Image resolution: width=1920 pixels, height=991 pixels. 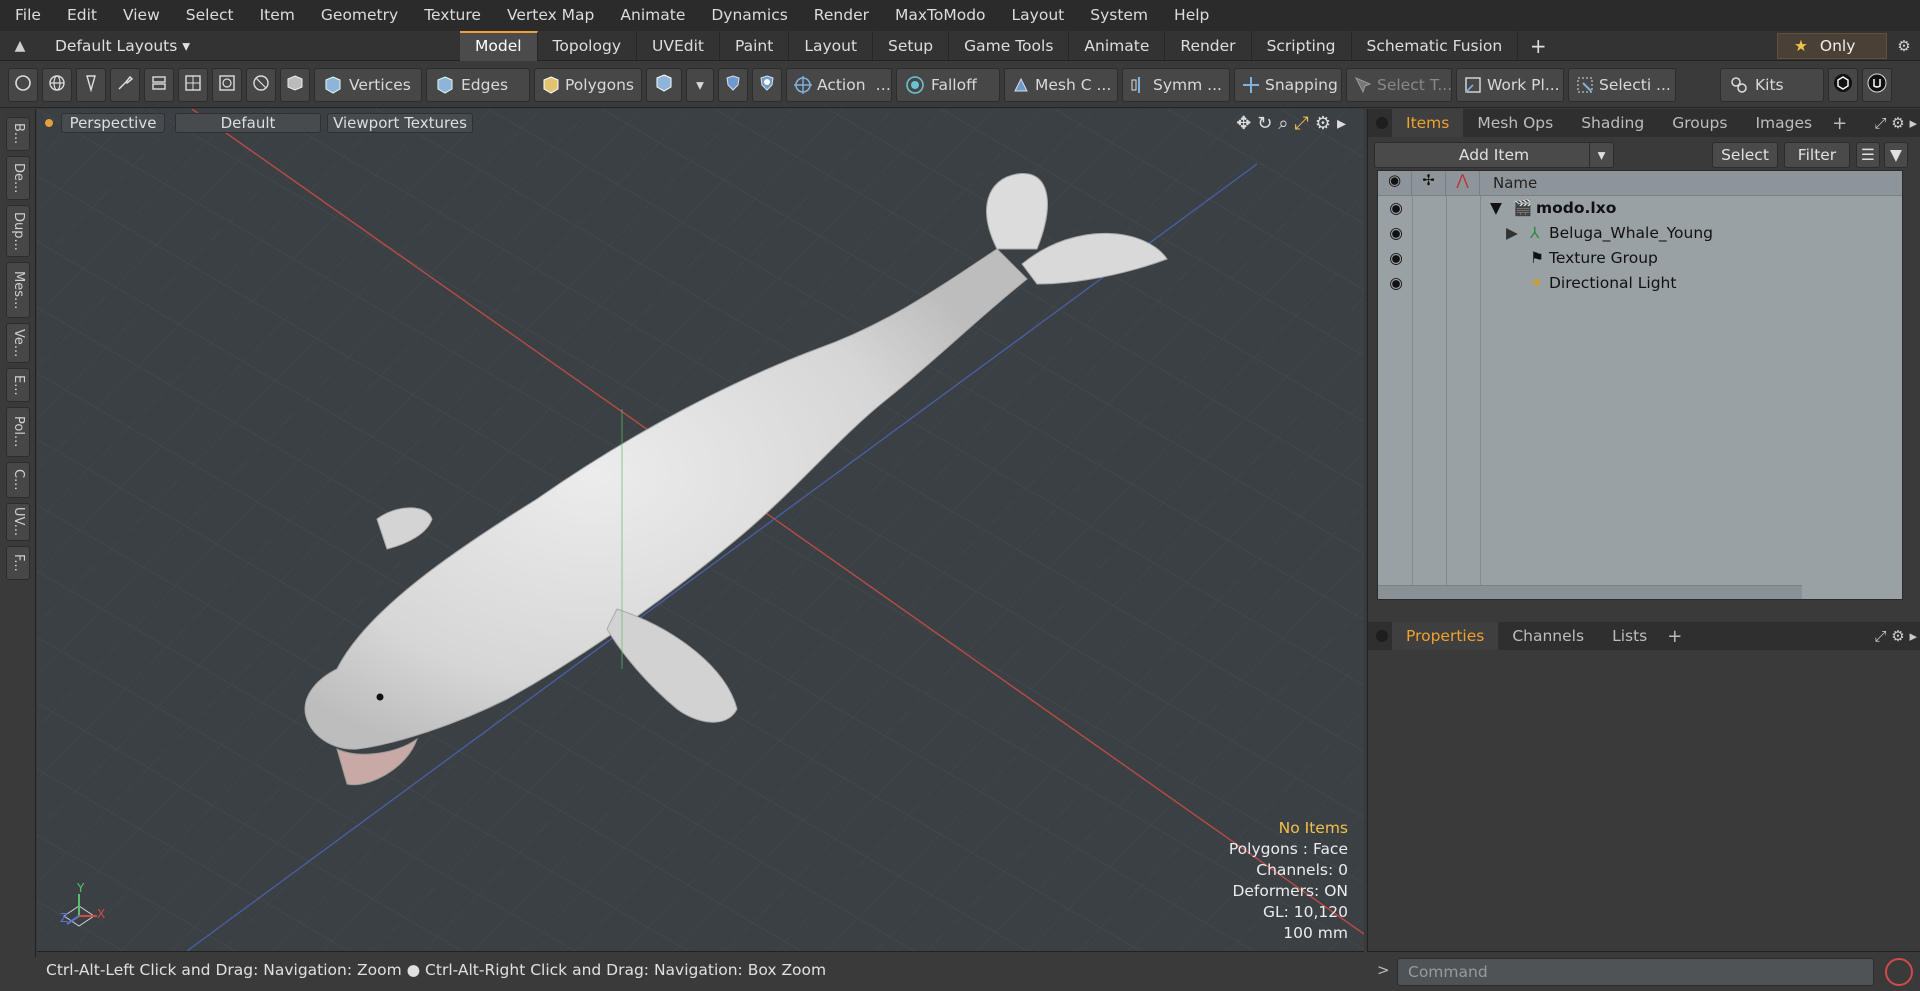 I want to click on horizontal-scrollbar, so click(x=1590, y=592).